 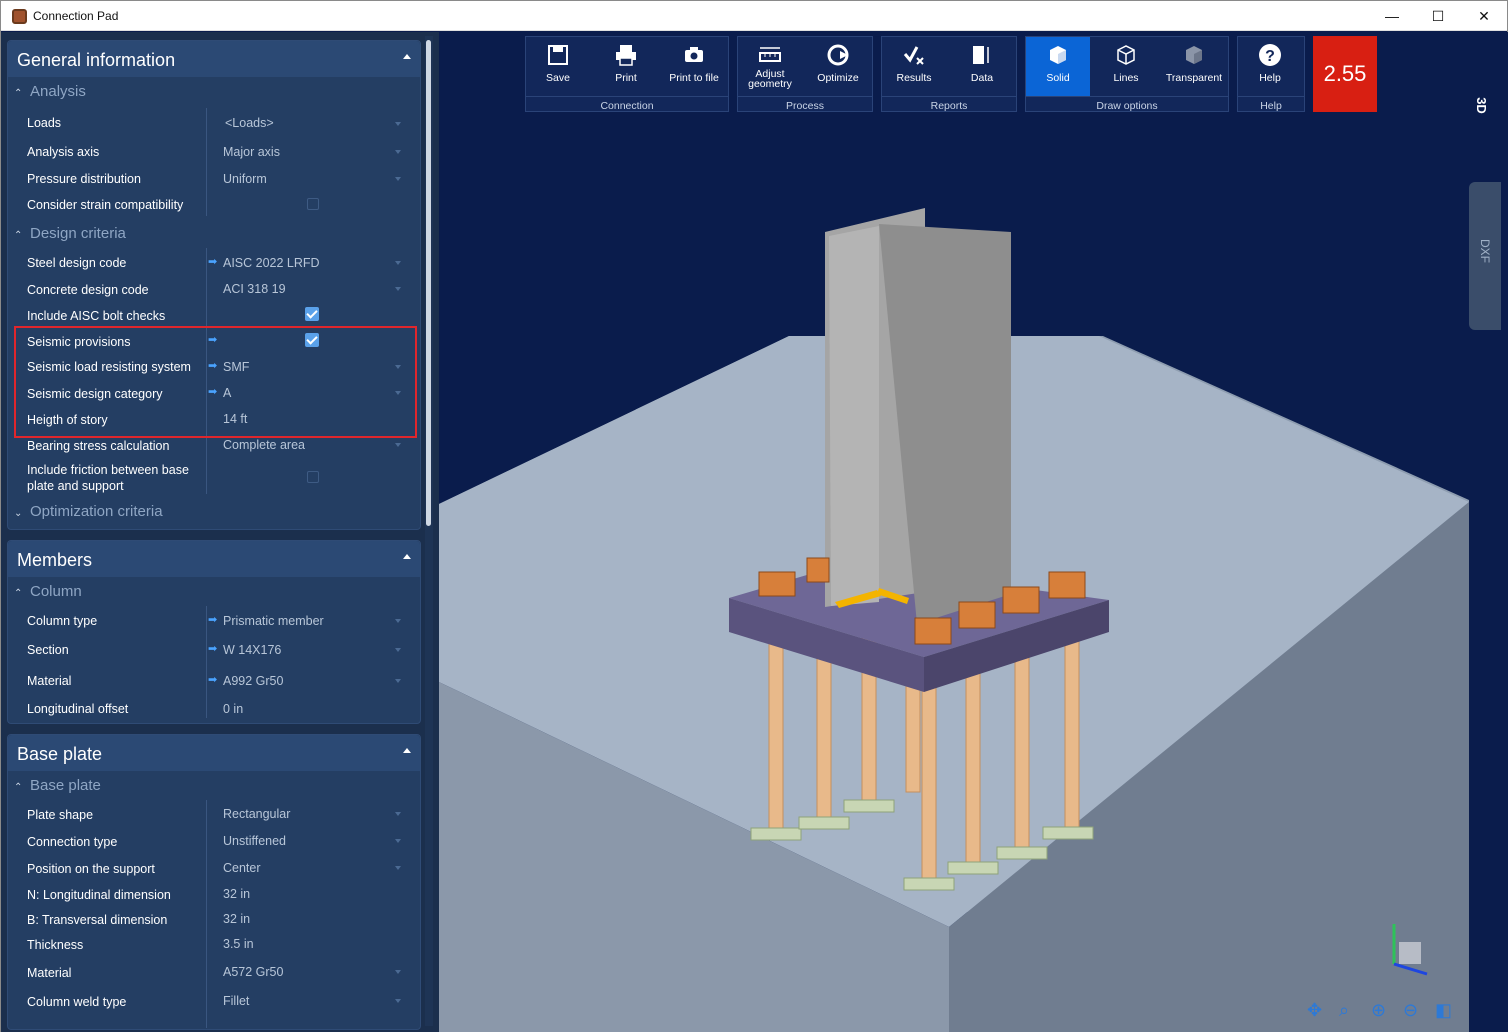 I want to click on row-label-thickness: Thickness, so click(x=55, y=945).